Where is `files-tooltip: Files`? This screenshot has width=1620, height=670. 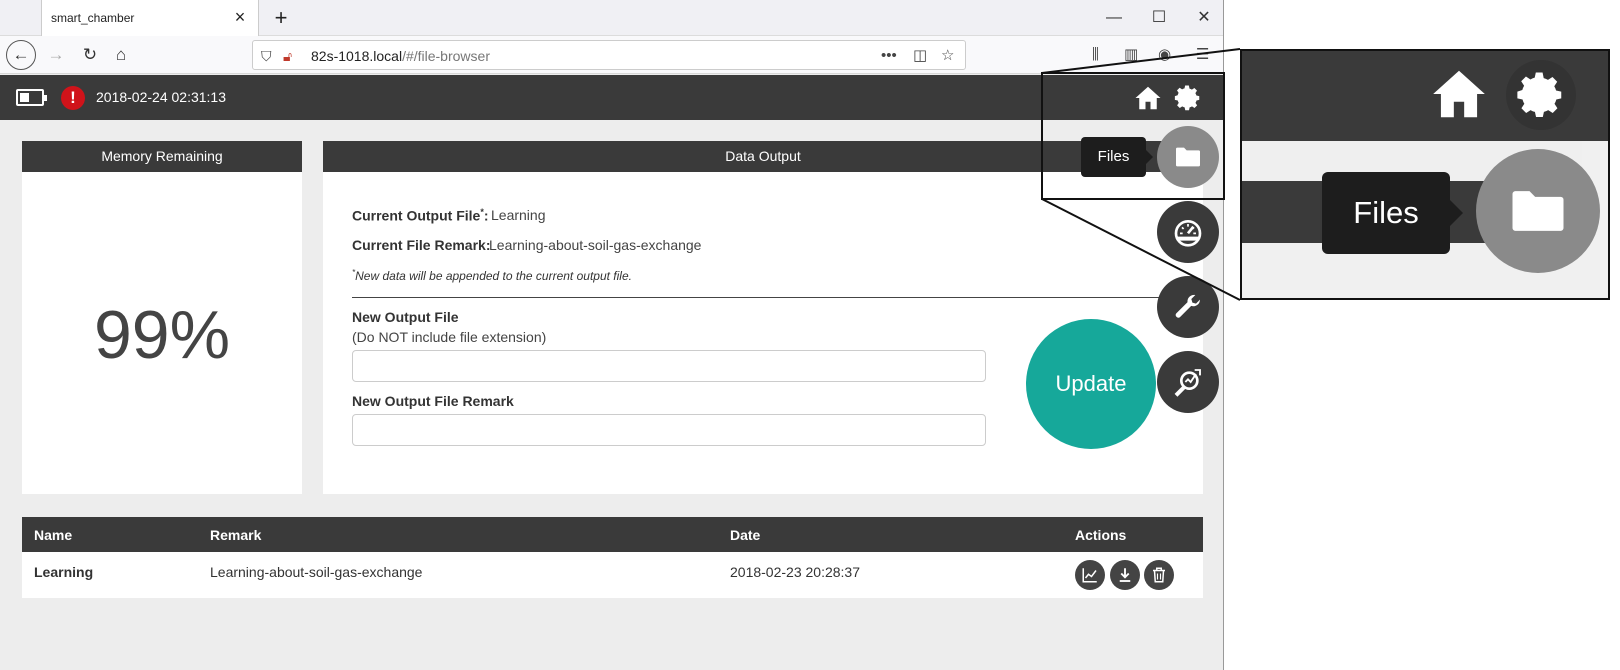
files-tooltip: Files is located at coordinates (1117, 157).